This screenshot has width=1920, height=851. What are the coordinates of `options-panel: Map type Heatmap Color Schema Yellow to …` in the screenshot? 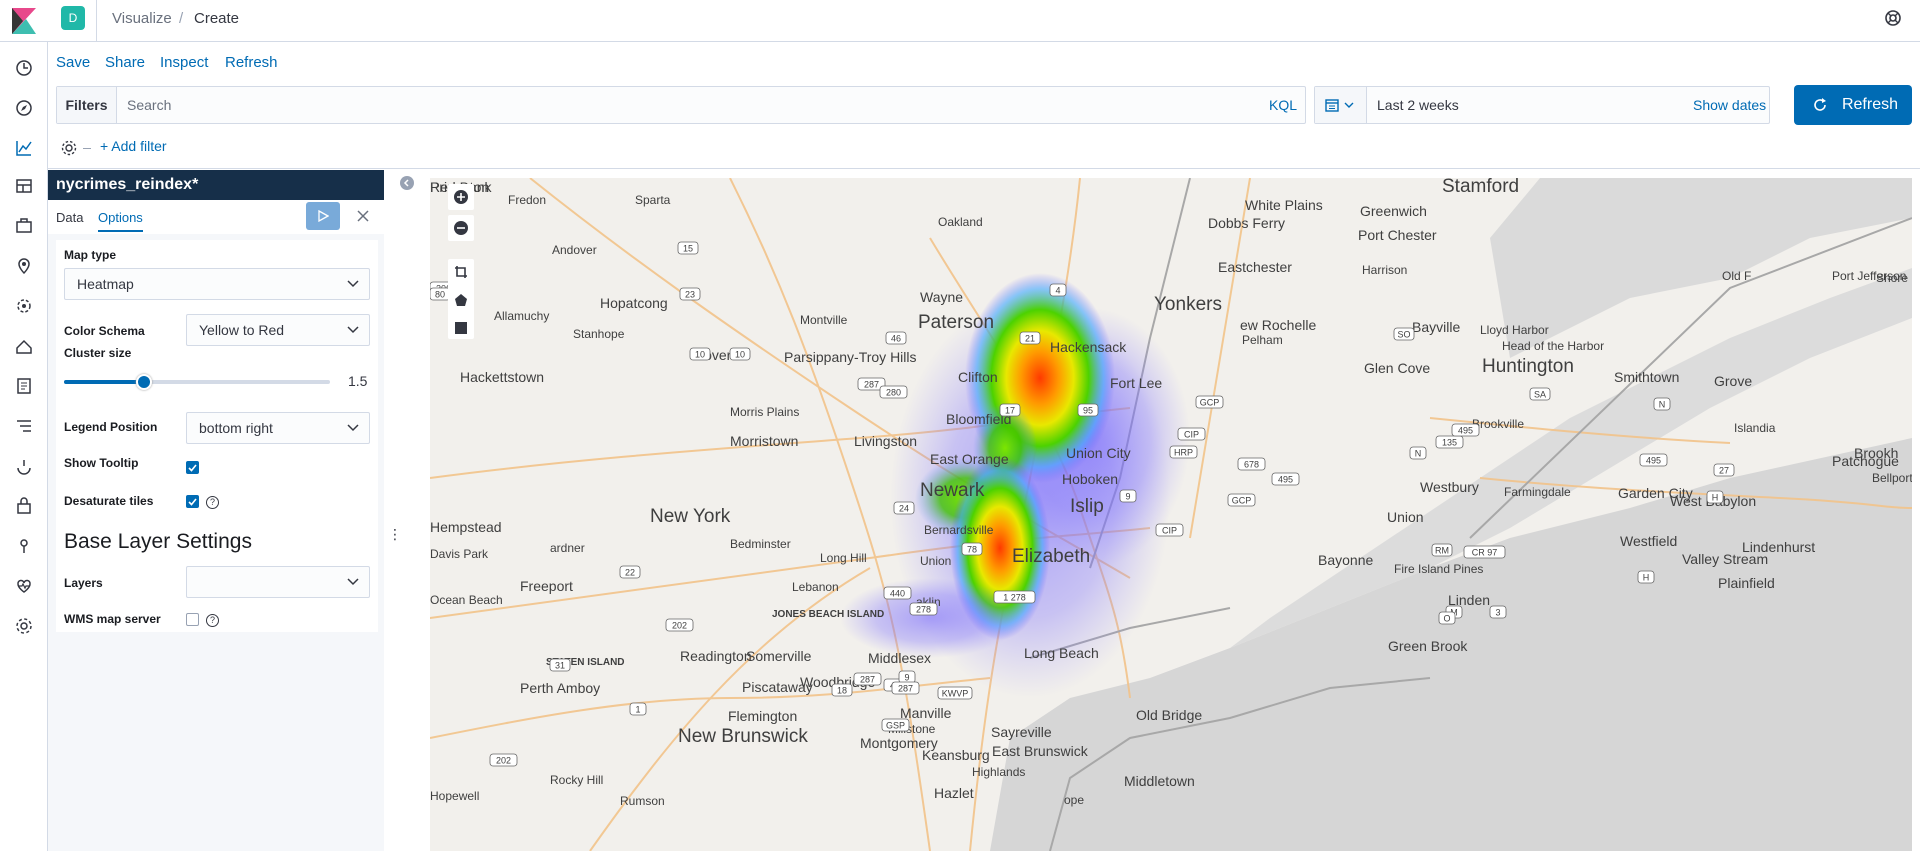 It's located at (217, 436).